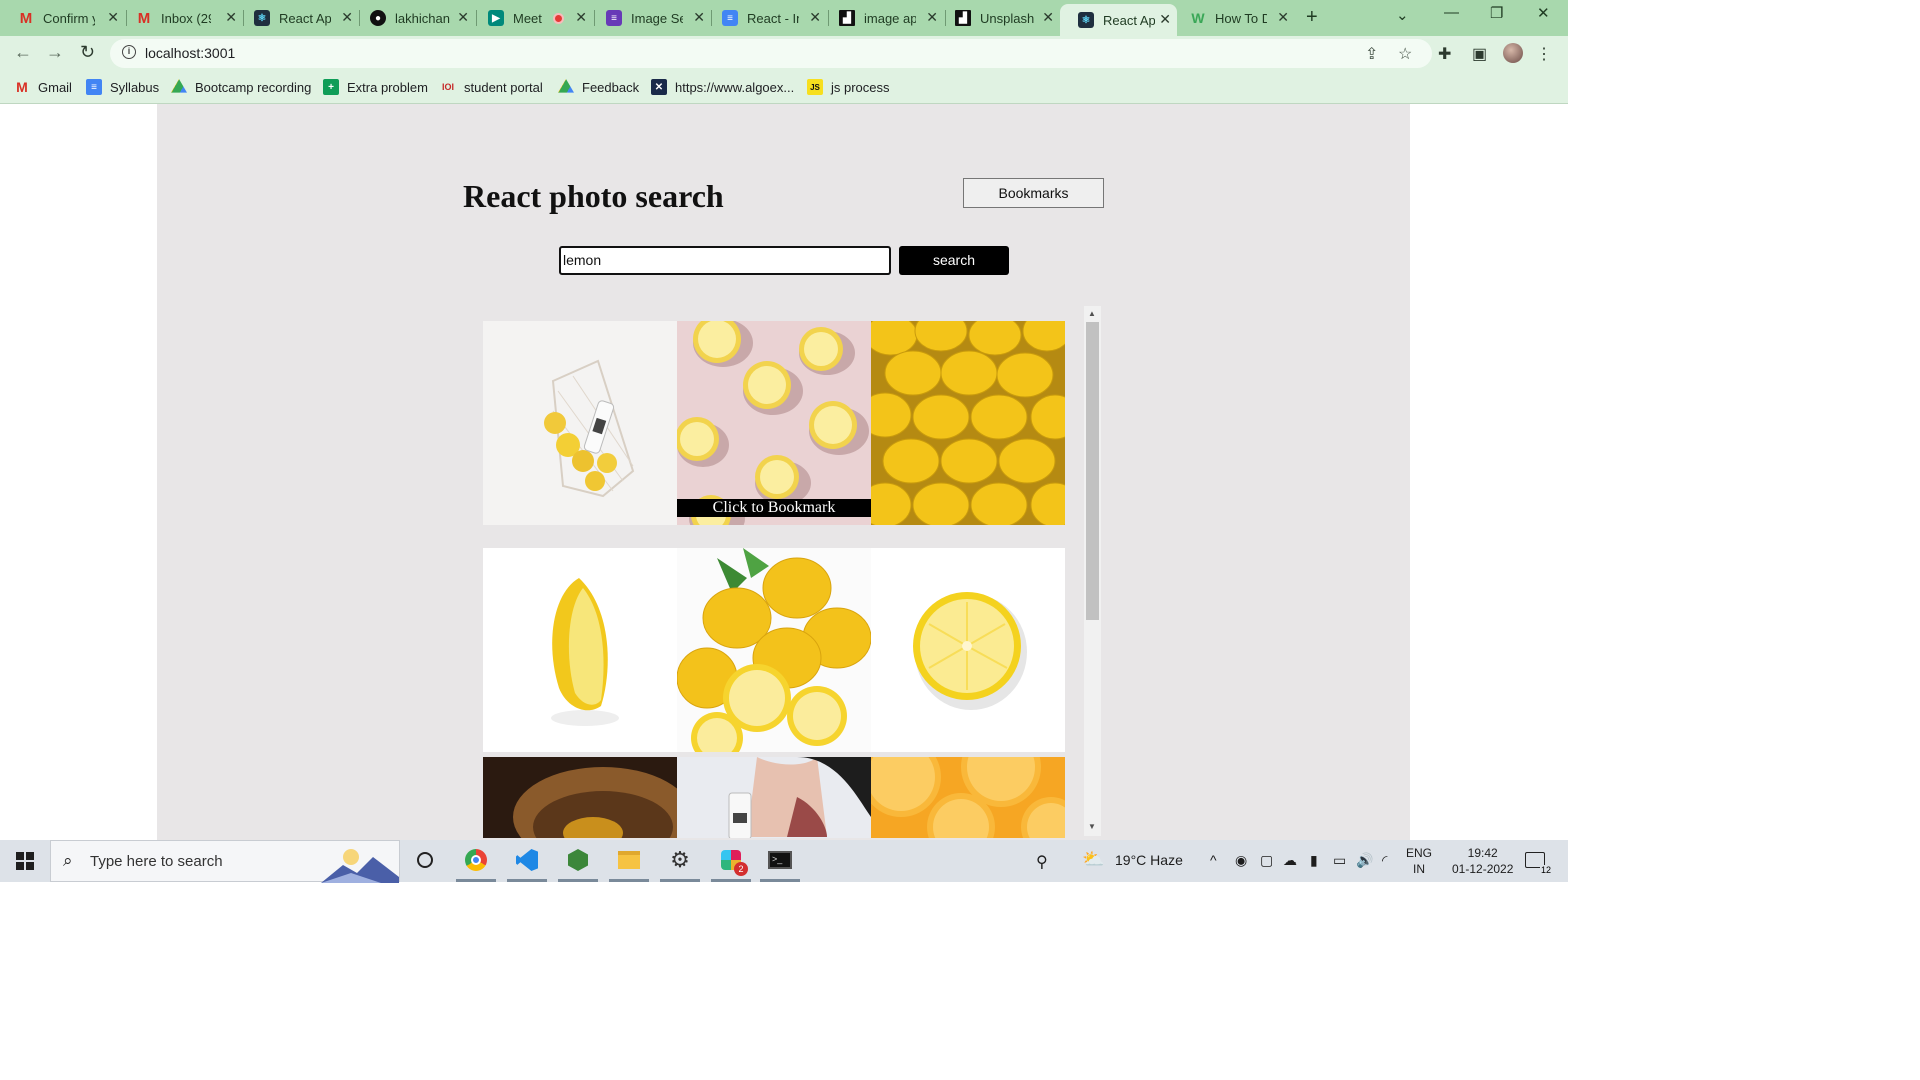 The width and height of the screenshot is (1920, 1080). Describe the element at coordinates (1092, 313) in the screenshot. I see `scroll-up-arrow-icon: ▲` at that location.